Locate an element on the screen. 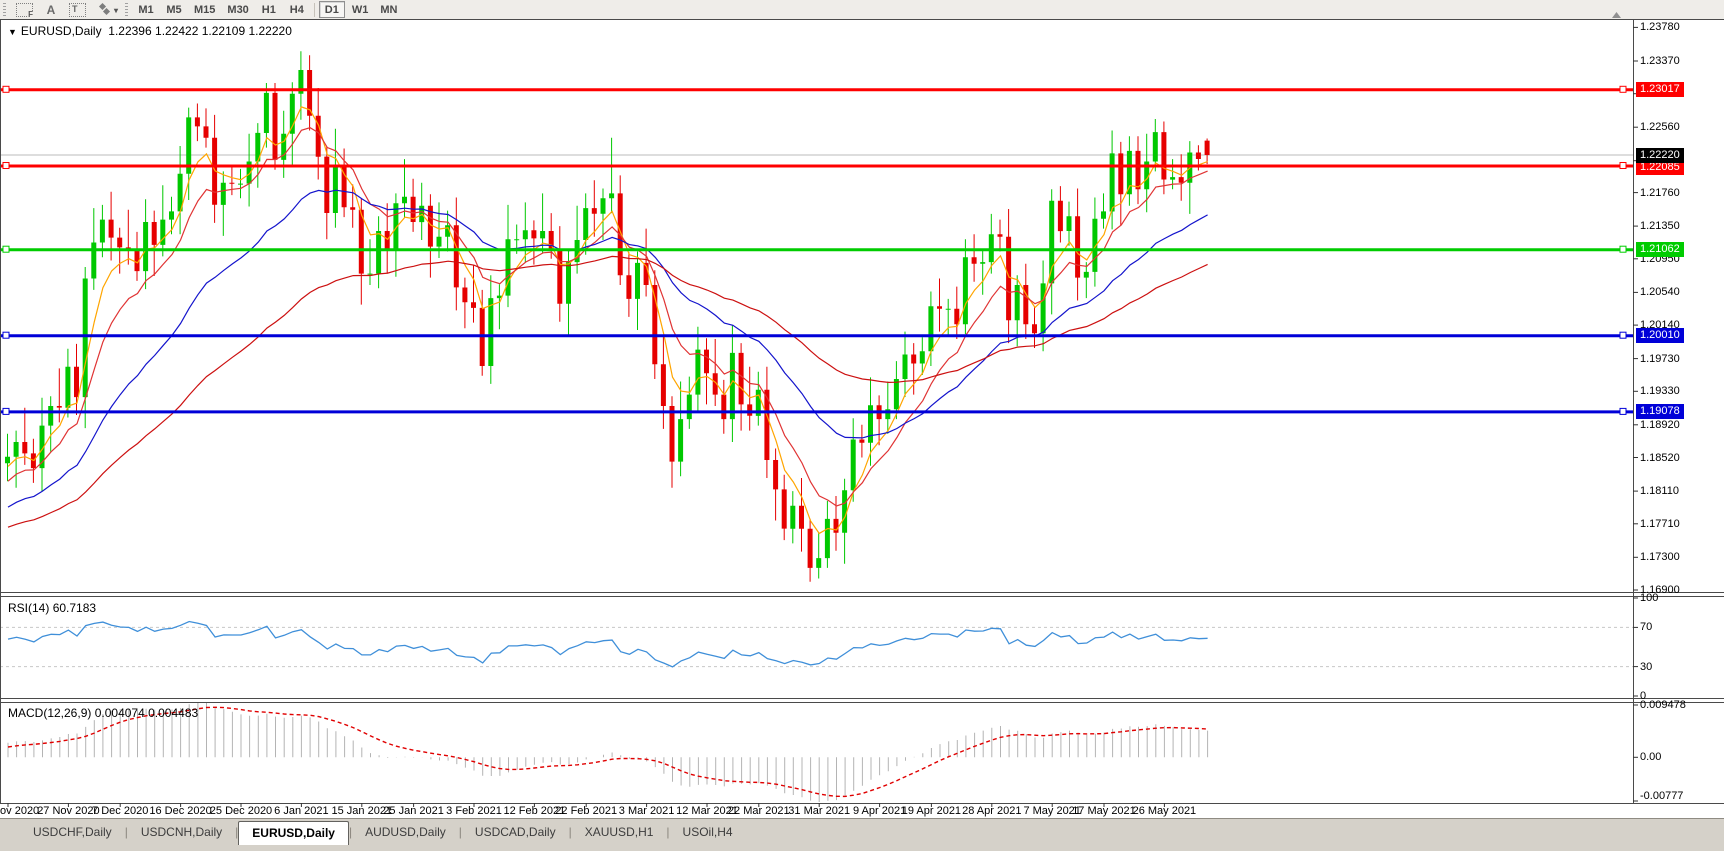  macd-axis-tick-label: 0.009478 is located at coordinates (1663, 705).